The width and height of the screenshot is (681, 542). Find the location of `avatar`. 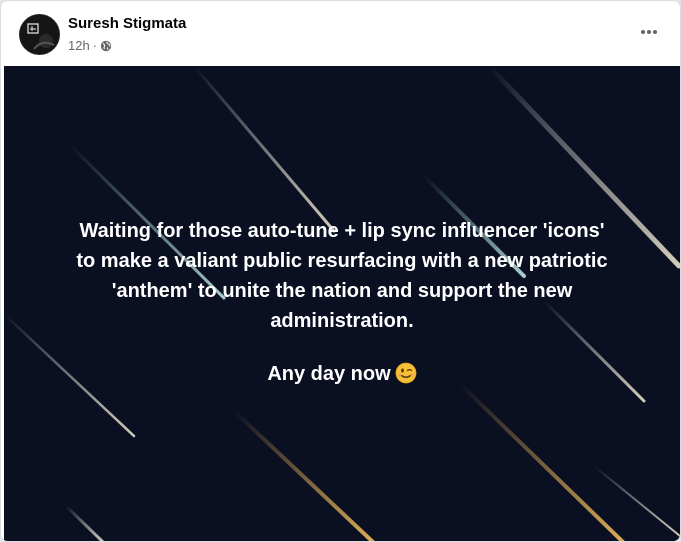

avatar is located at coordinates (39, 34).